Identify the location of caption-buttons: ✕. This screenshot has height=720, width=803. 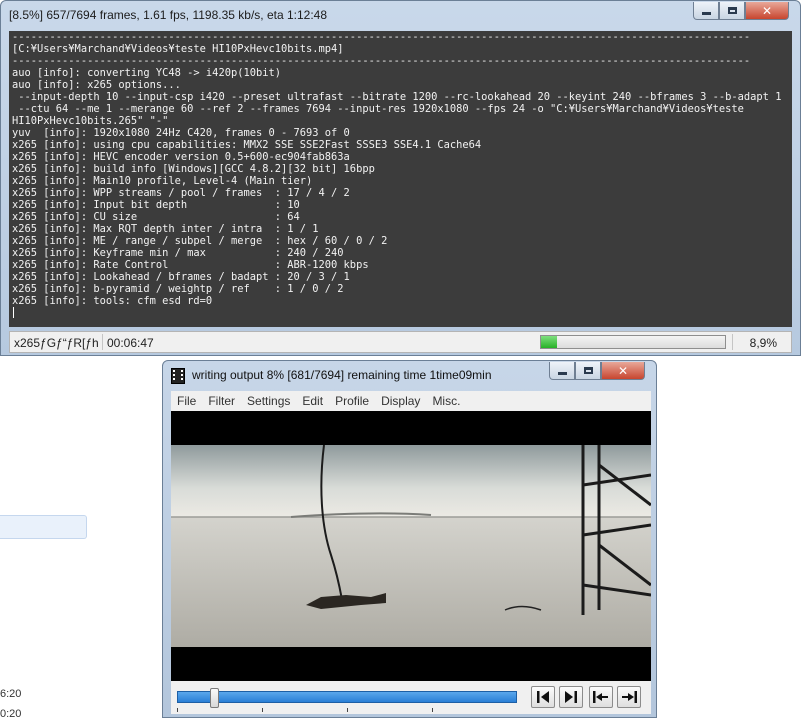
(741, 11).